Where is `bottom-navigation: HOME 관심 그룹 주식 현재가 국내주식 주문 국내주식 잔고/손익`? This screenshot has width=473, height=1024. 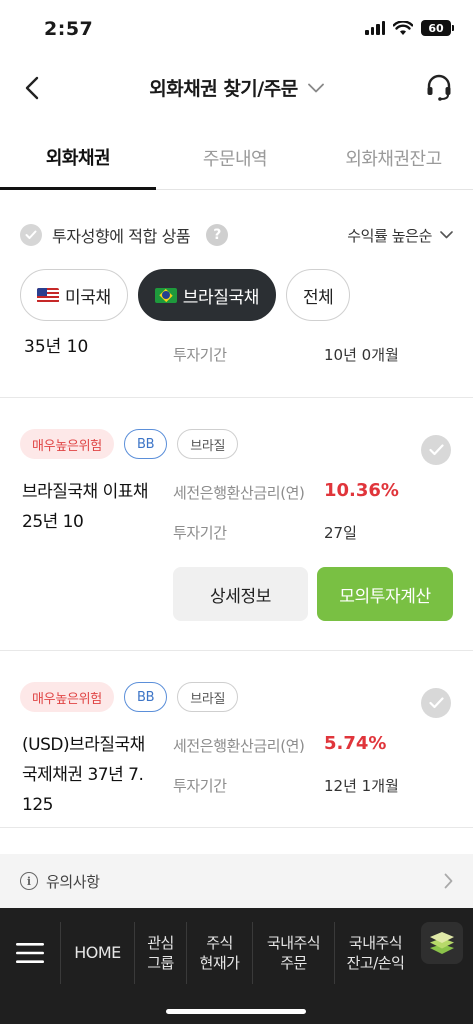
bottom-navigation: HOME 관심 그룹 주식 현재가 국내주식 주문 국내주식 잔고/손익 is located at coordinates (236, 966).